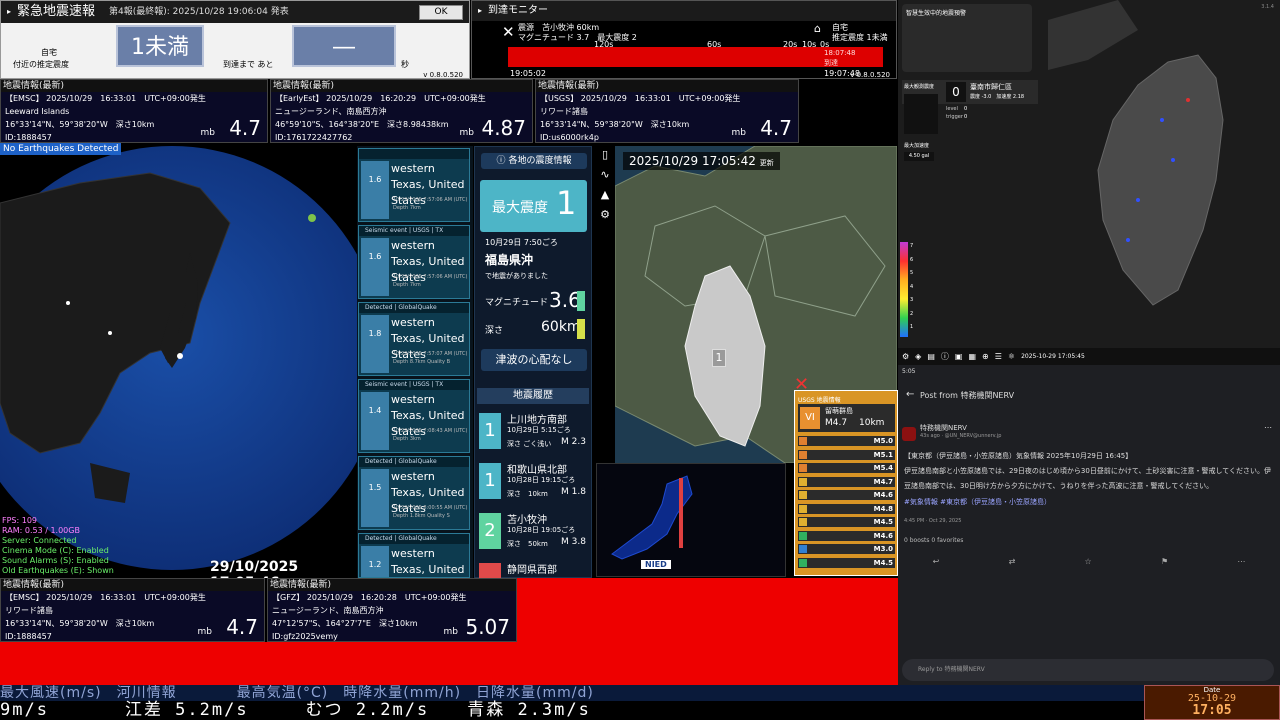  I want to click on usgs-header: USGS 地震情報, so click(819, 400).